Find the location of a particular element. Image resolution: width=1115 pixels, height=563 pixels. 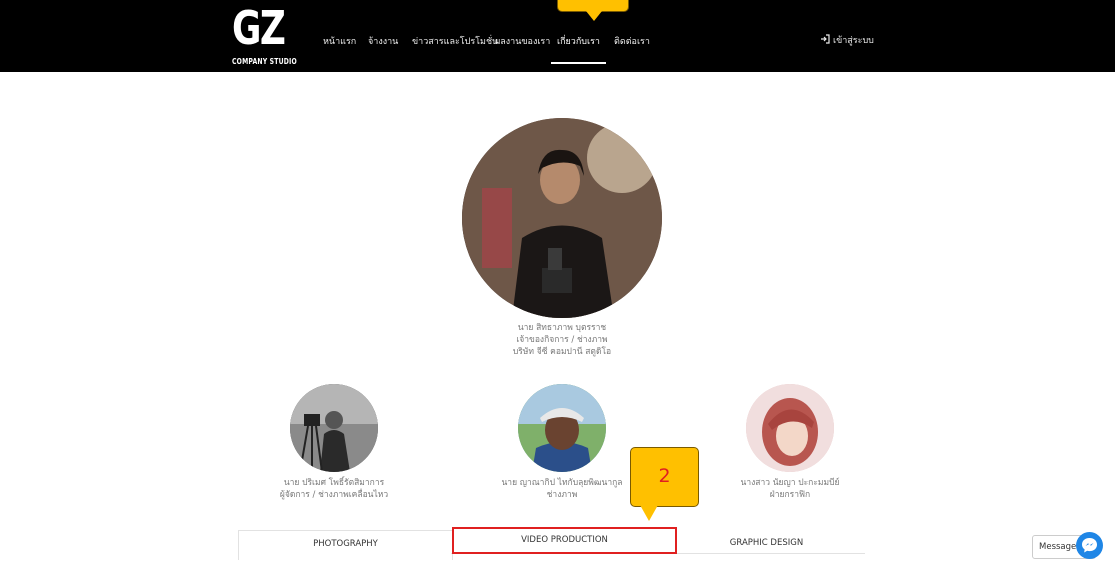

owner-photo is located at coordinates (562, 218).